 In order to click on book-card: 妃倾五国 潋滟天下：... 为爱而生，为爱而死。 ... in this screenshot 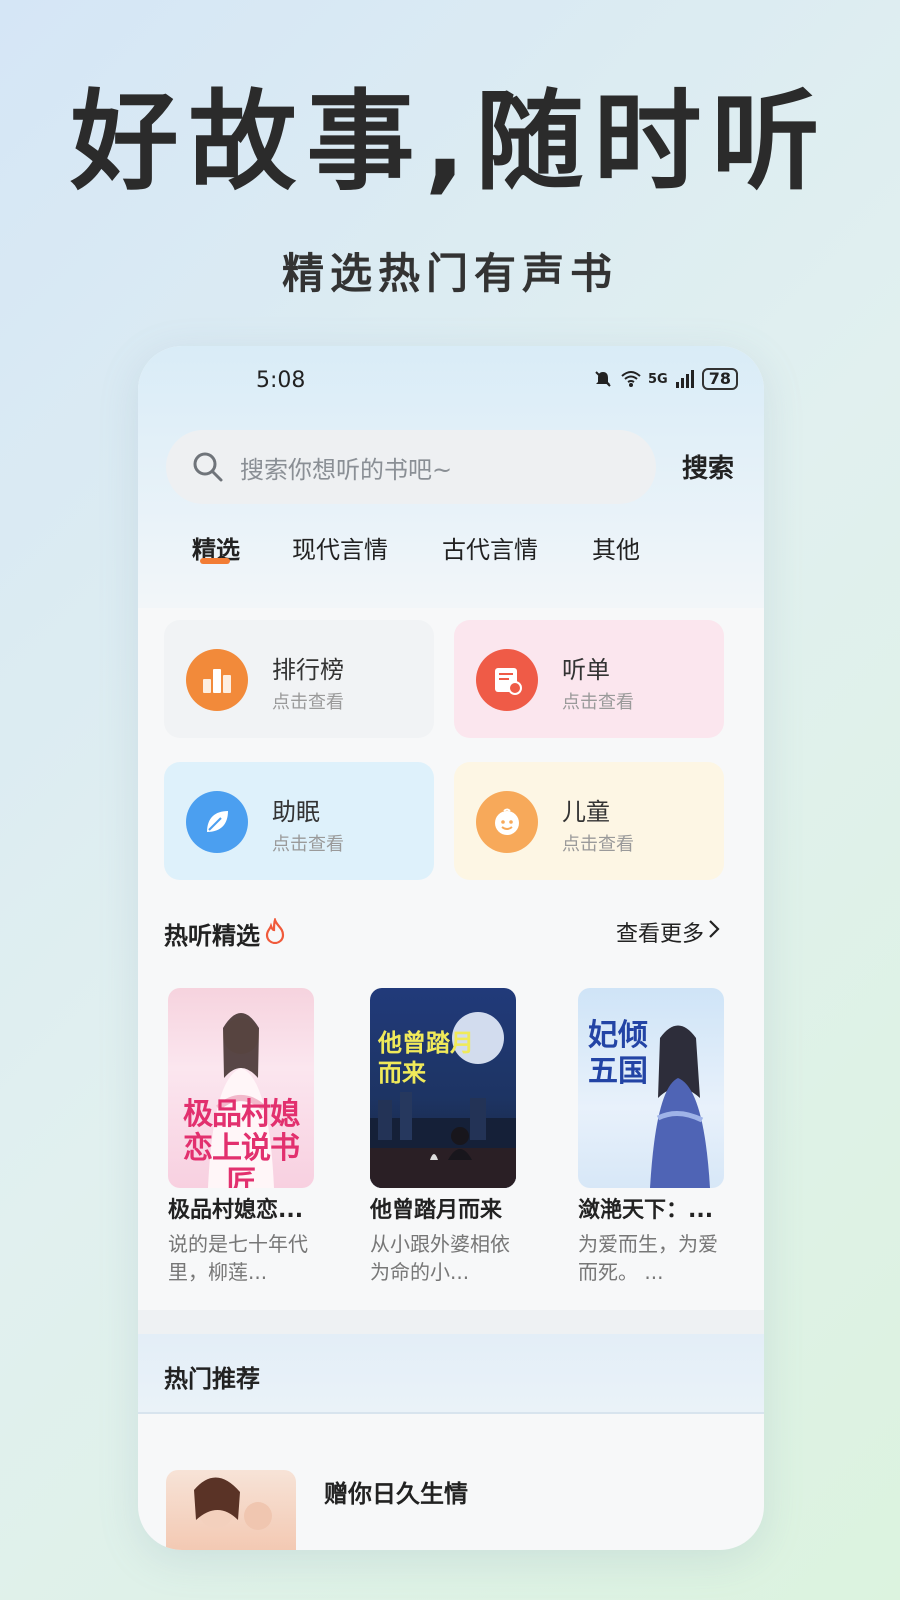, I will do `click(653, 1137)`.